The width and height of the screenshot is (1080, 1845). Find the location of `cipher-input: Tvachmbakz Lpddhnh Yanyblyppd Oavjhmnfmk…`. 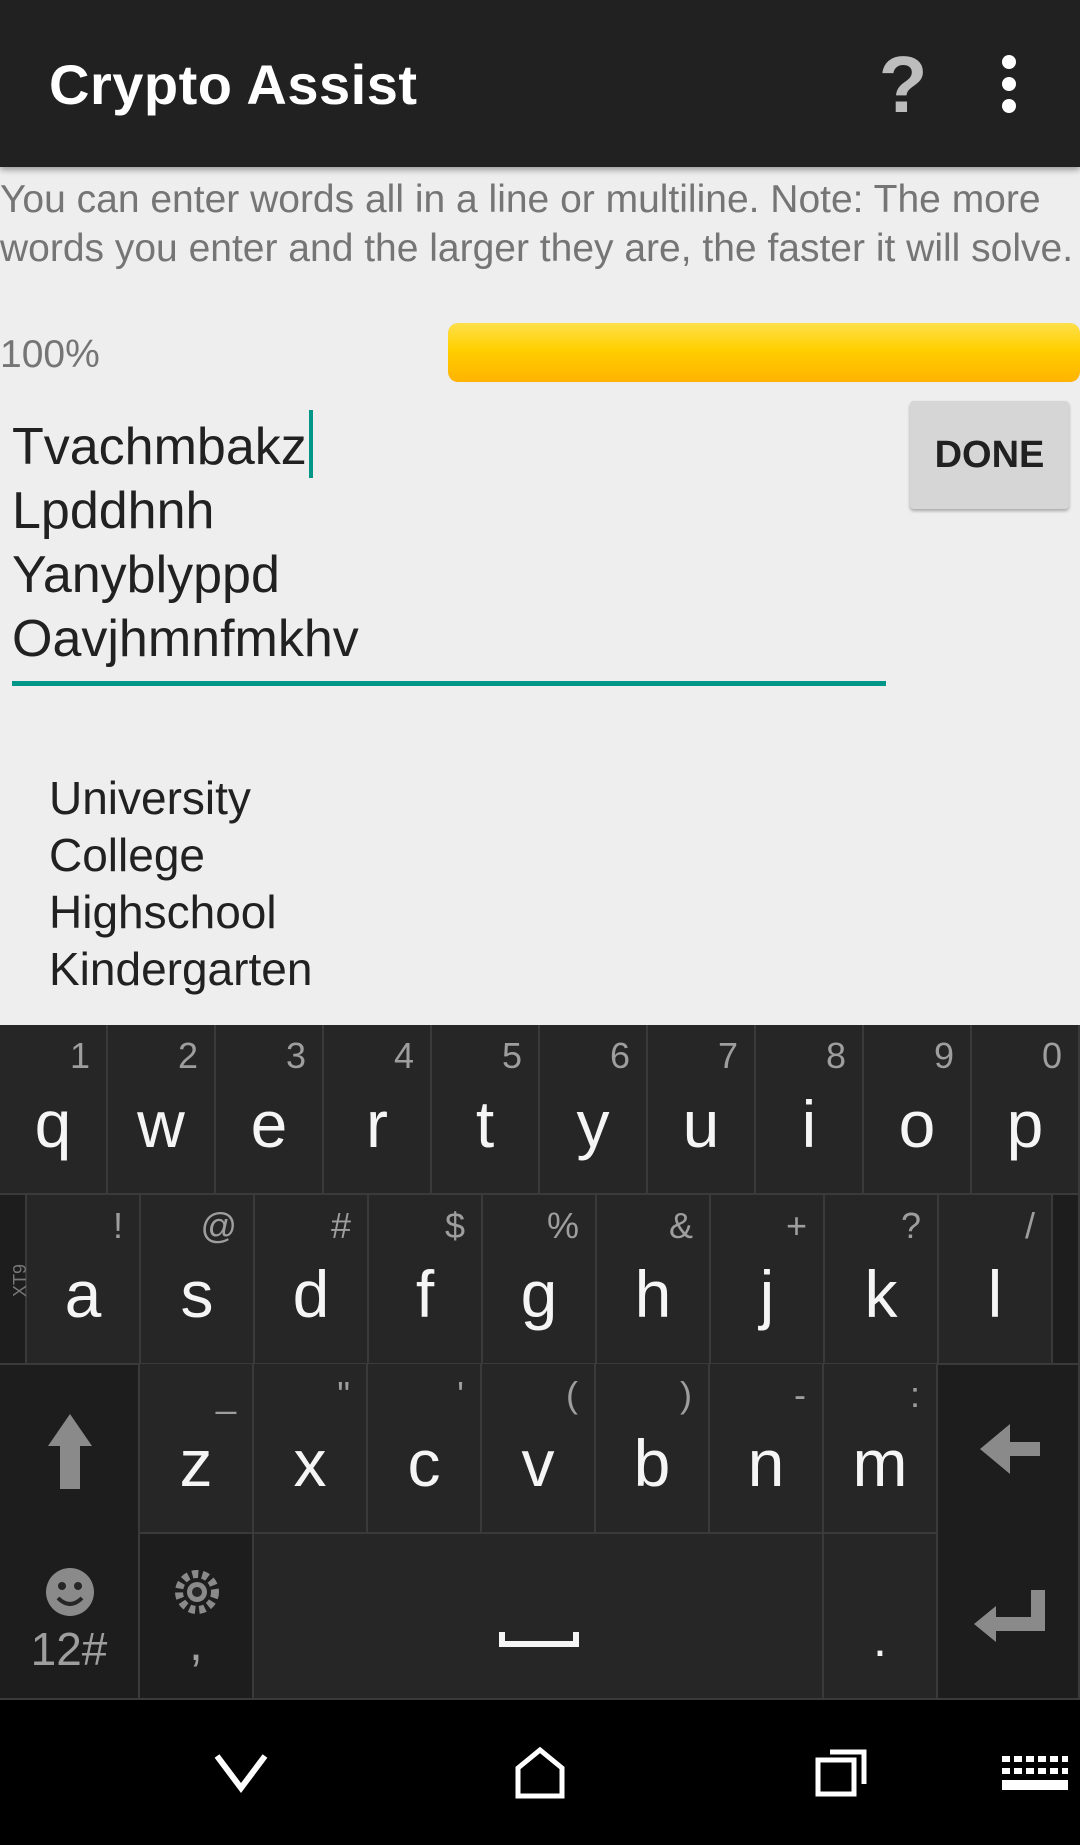

cipher-input: Tvachmbakz Lpddhnh Yanyblyppd Oavjhmnfmk… is located at coordinates (449, 547).